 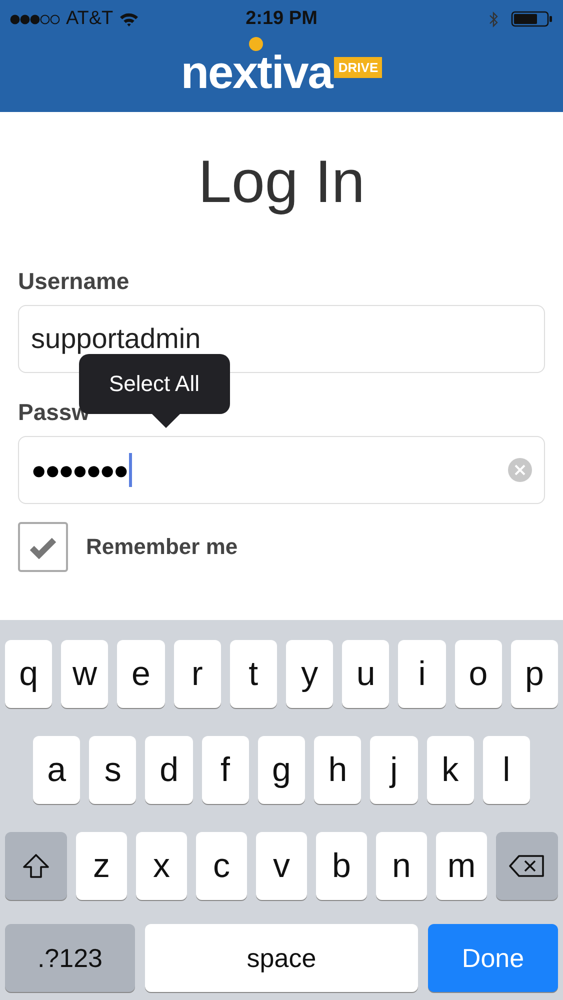 What do you see at coordinates (112, 770) in the screenshot?
I see `letter-key: s` at bounding box center [112, 770].